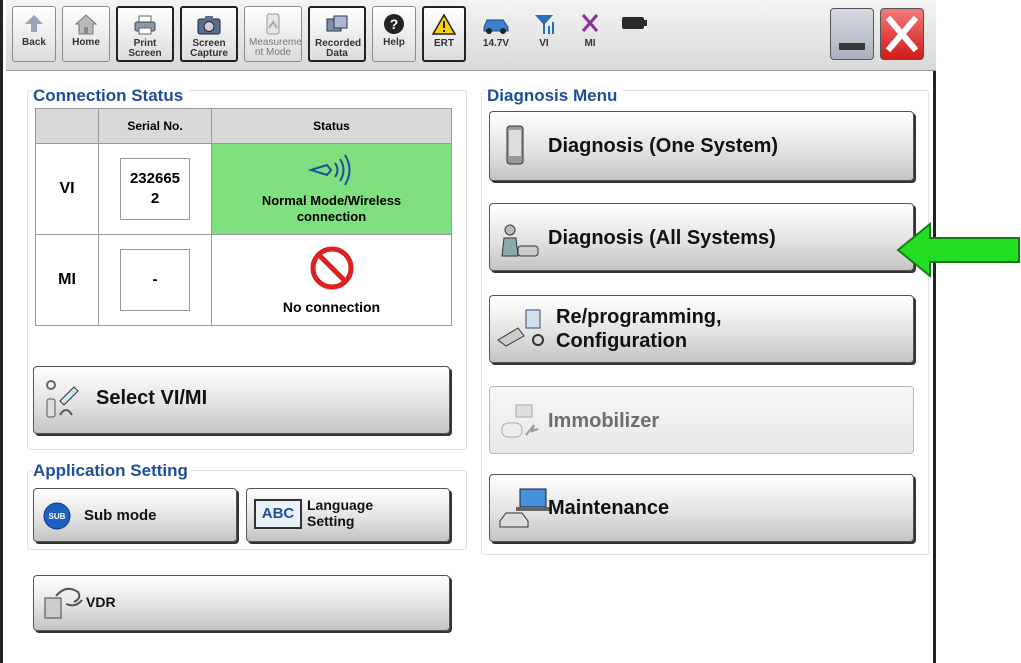 The width and height of the screenshot is (1021, 663). Describe the element at coordinates (241, 603) in the screenshot. I see `vdr-button: VDR` at that location.